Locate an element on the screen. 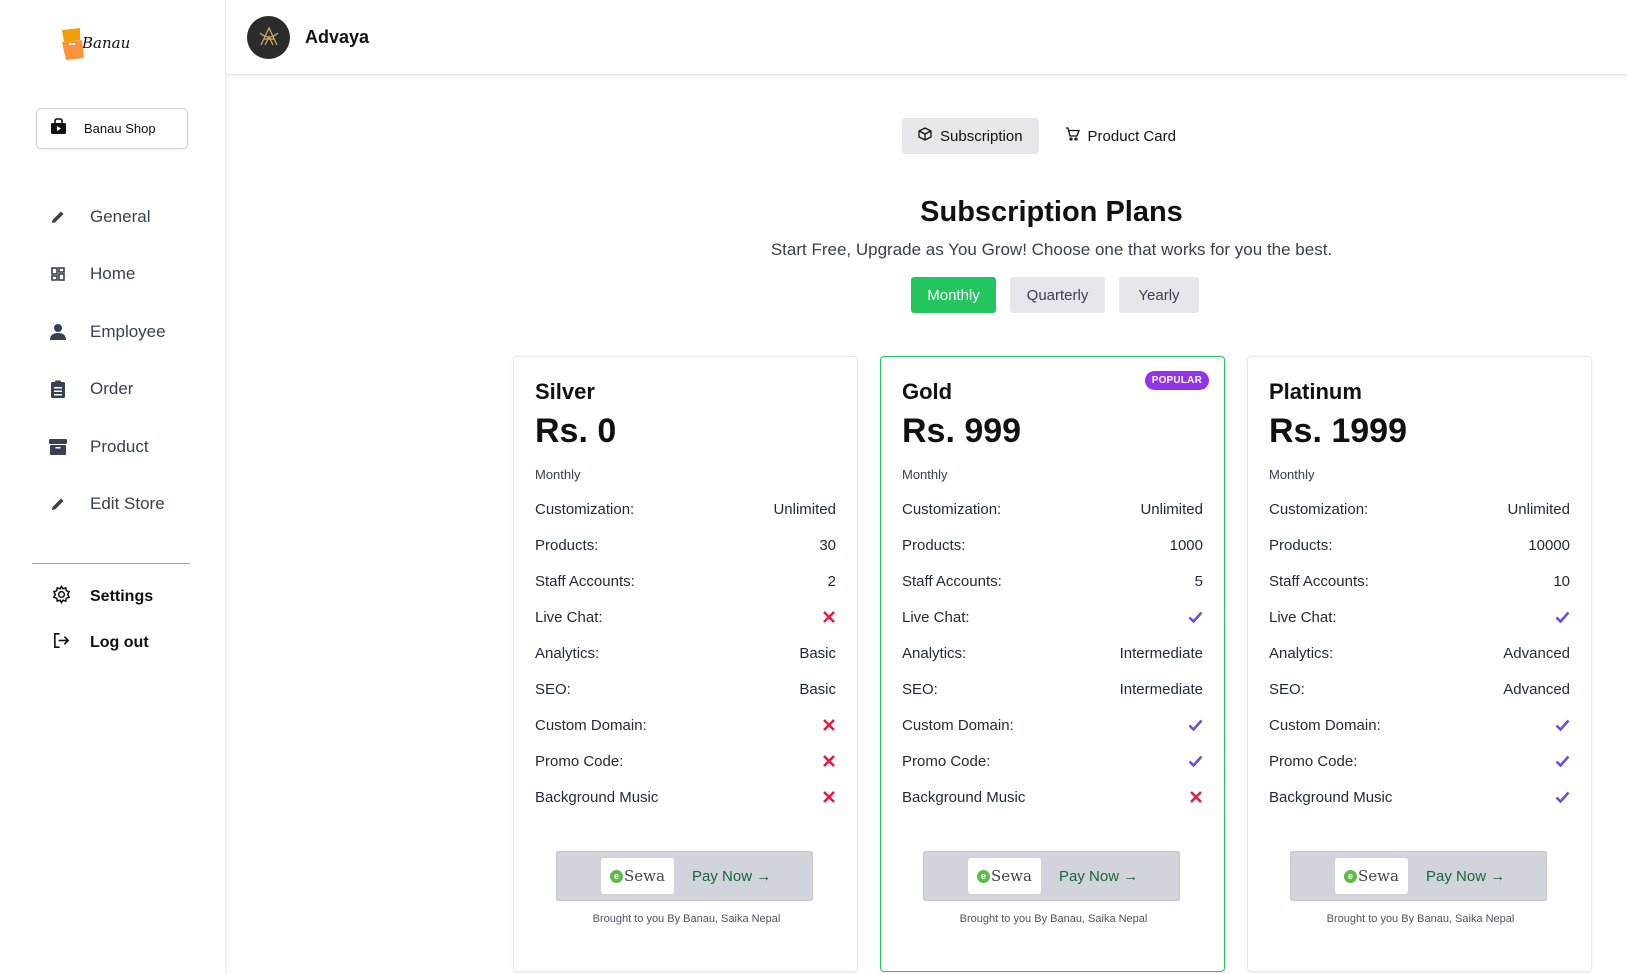 The image size is (1627, 974). feature-row: Analytics: Intermediate is located at coordinates (1052, 653).